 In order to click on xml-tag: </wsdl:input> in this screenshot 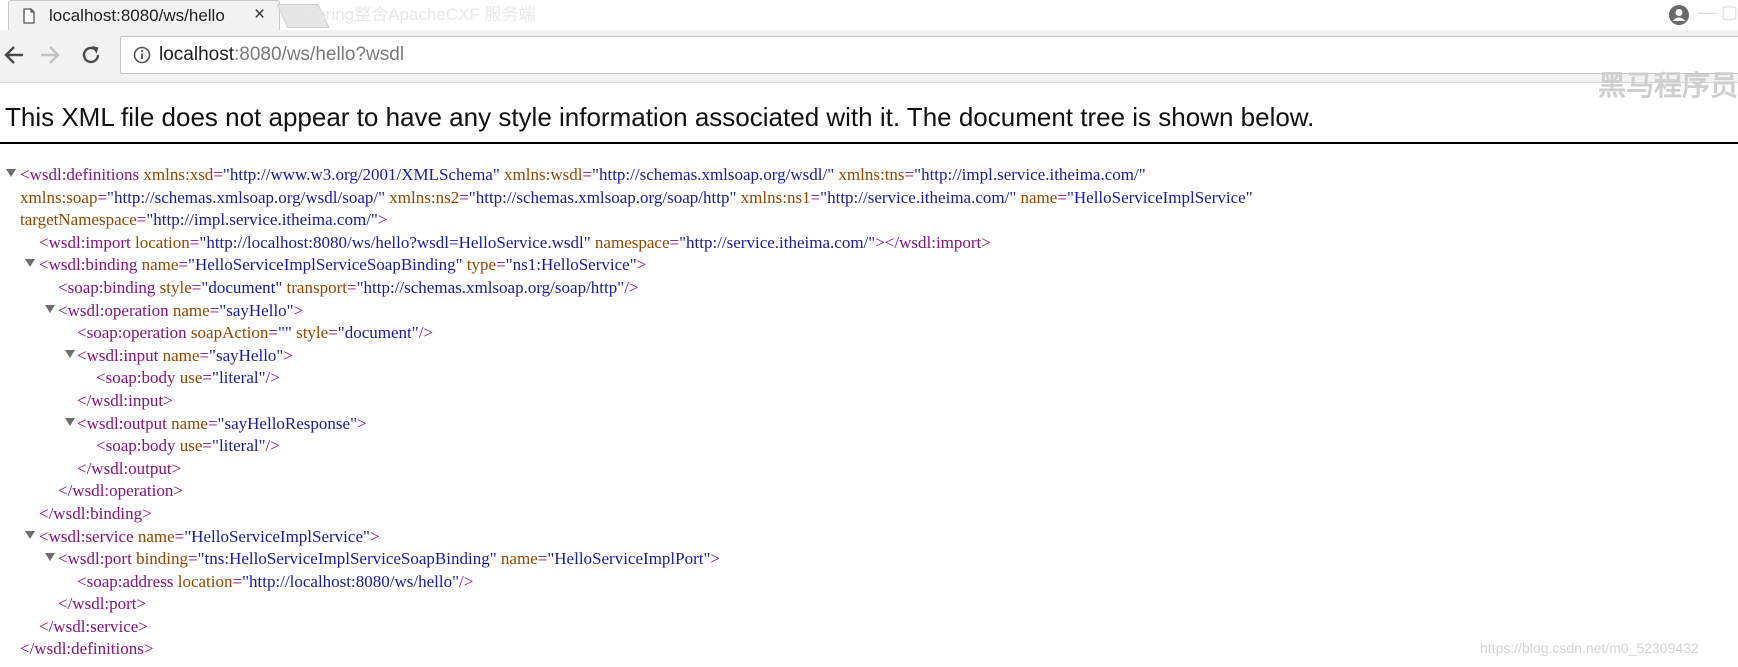, I will do `click(125, 400)`.